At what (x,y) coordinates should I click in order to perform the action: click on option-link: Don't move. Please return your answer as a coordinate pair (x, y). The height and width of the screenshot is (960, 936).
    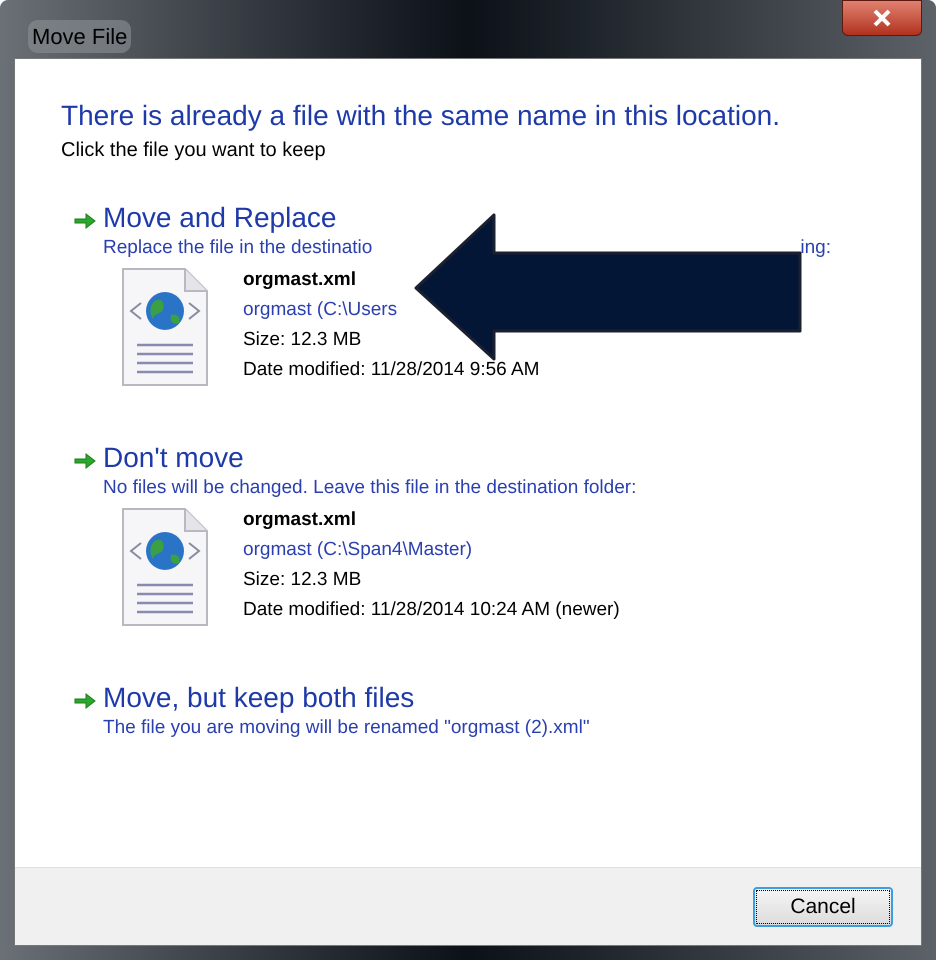
    Looking at the image, I should click on (369, 458).